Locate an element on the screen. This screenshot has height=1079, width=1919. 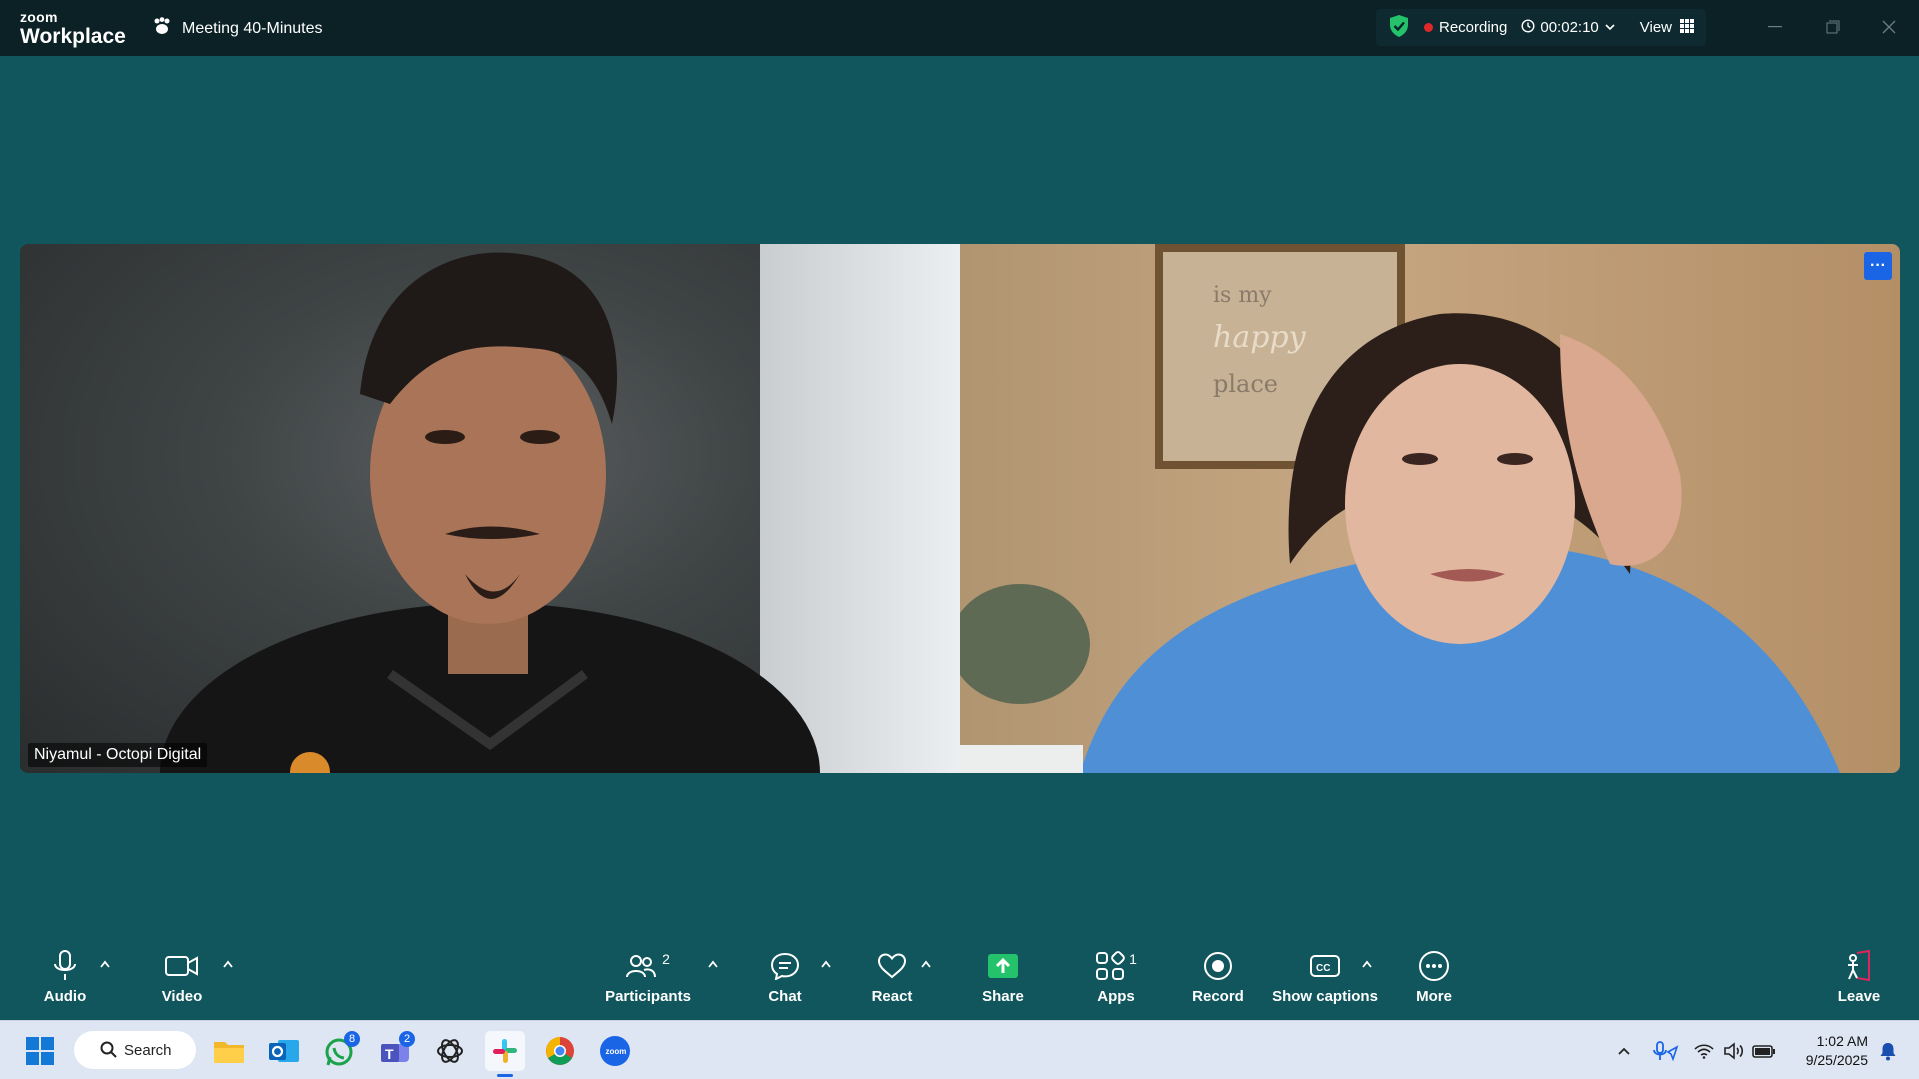
slack-icon is located at coordinates (505, 1051).